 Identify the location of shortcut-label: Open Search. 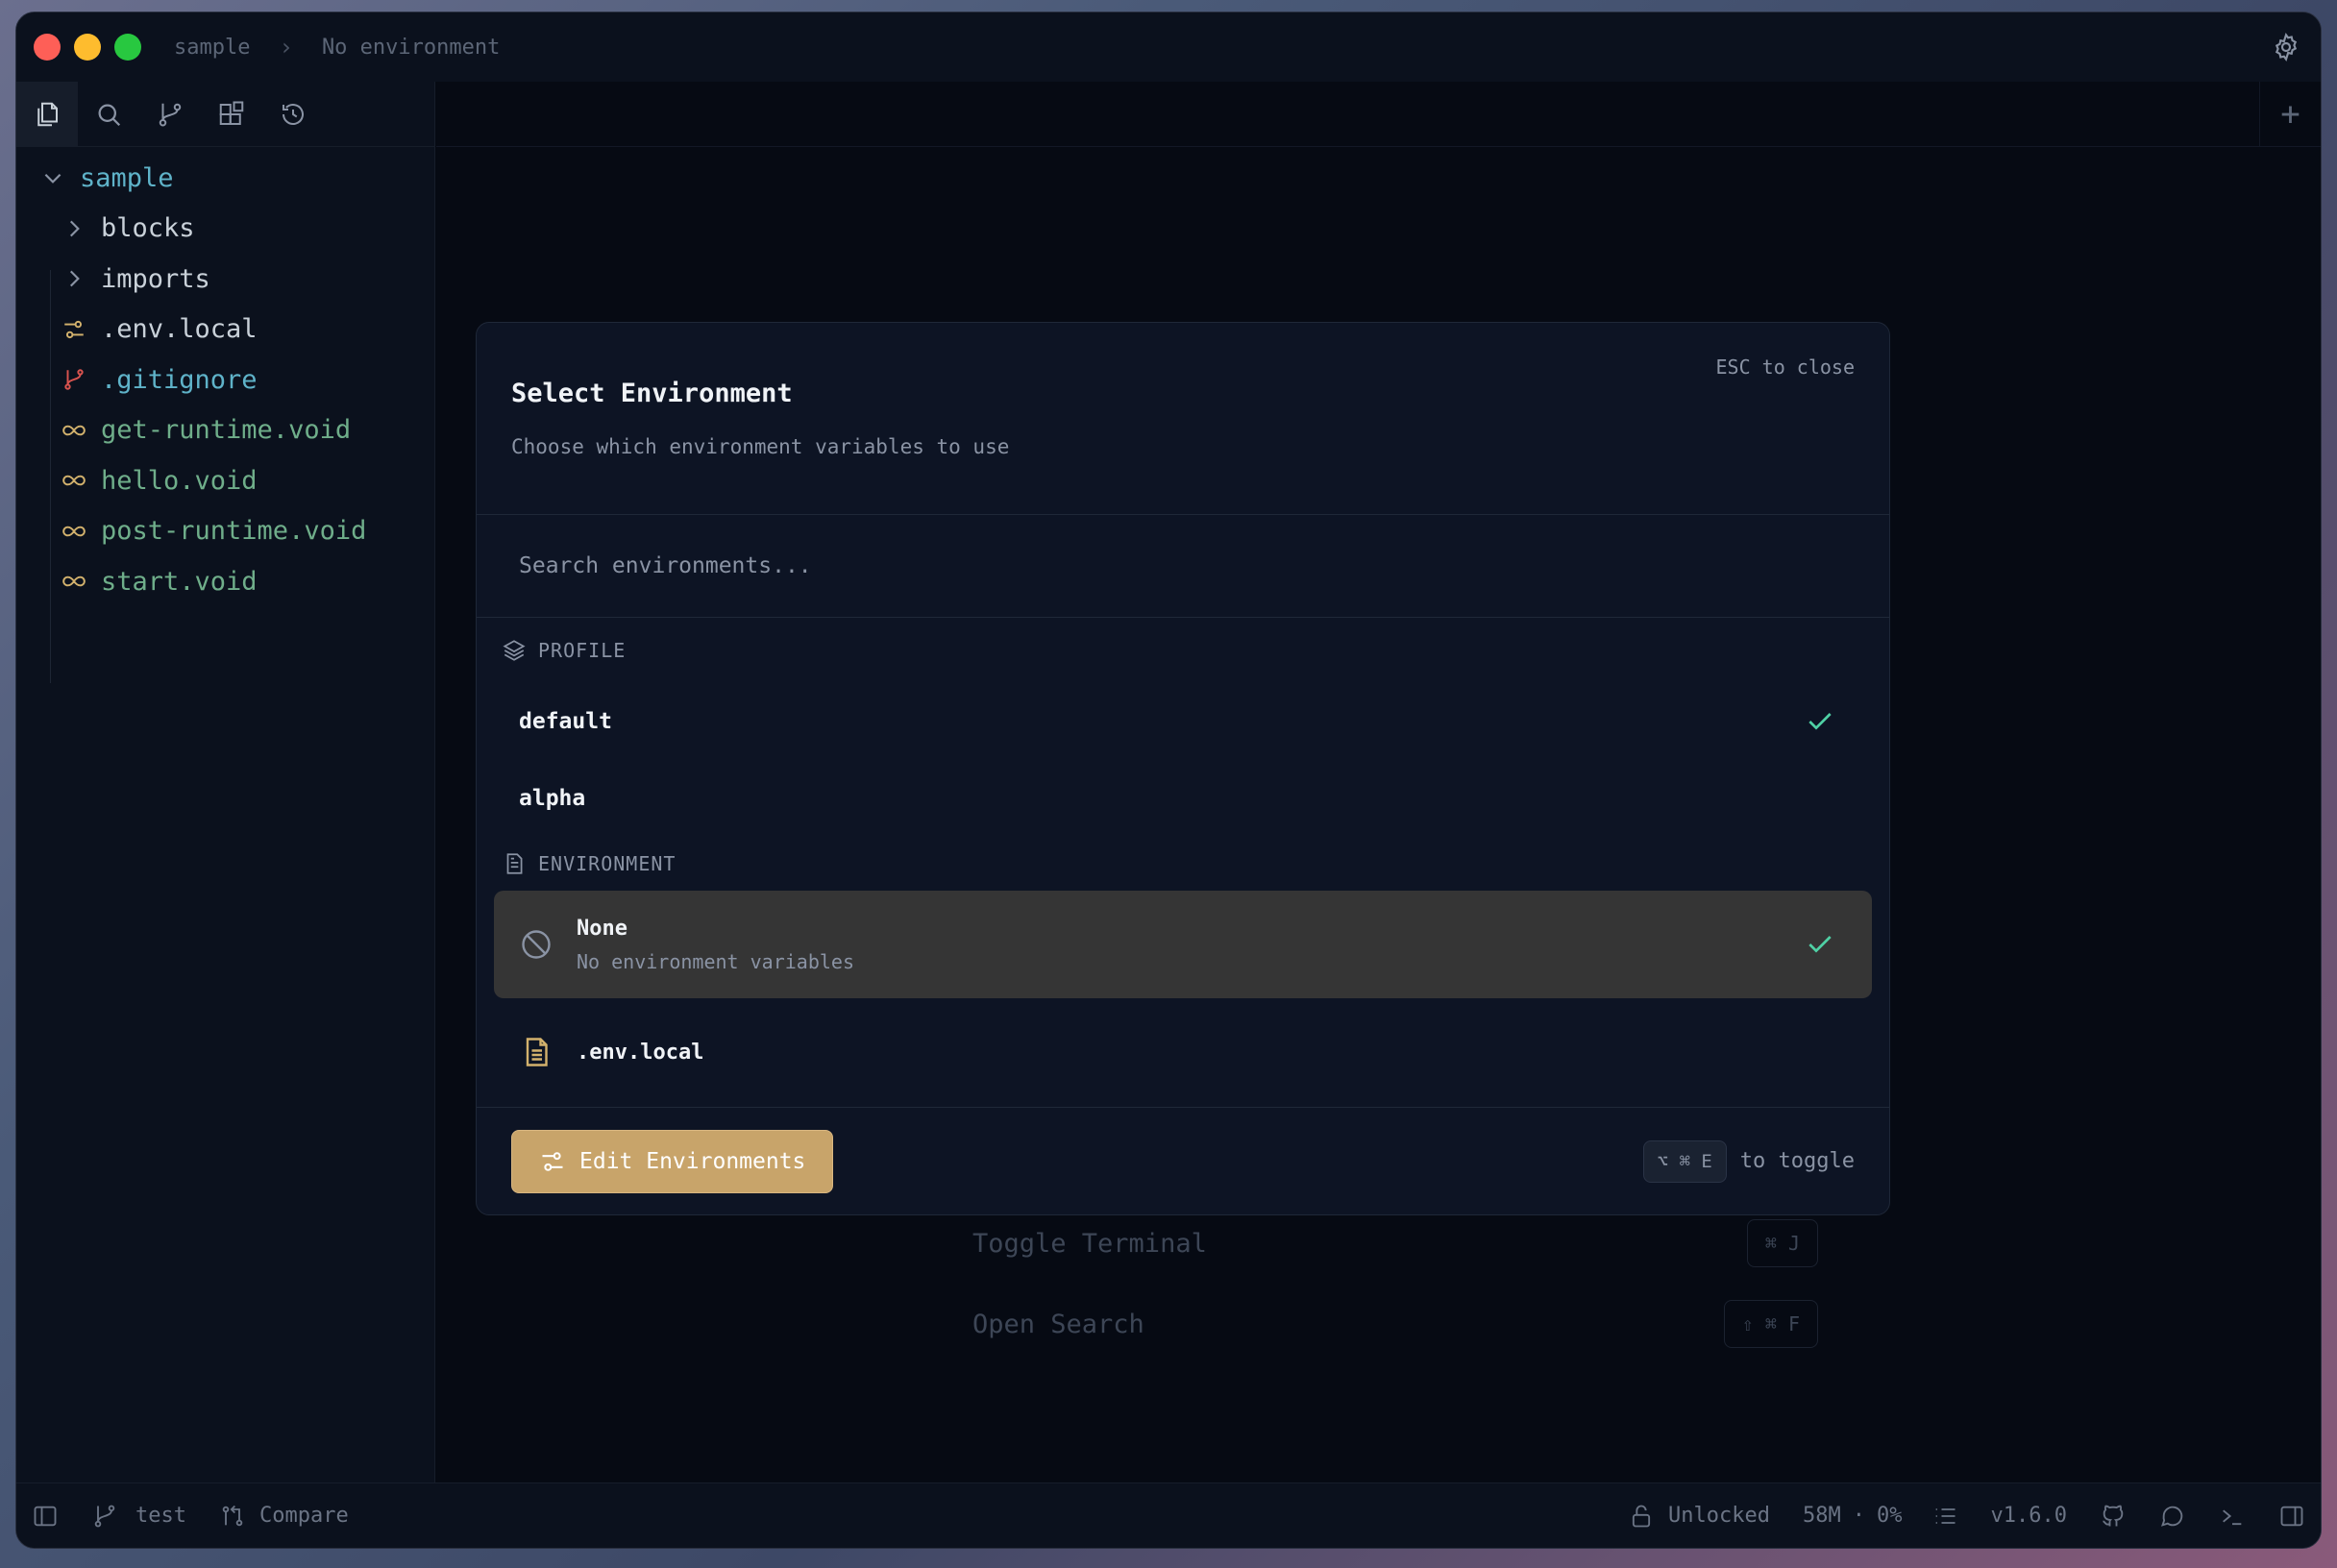
(1058, 1324).